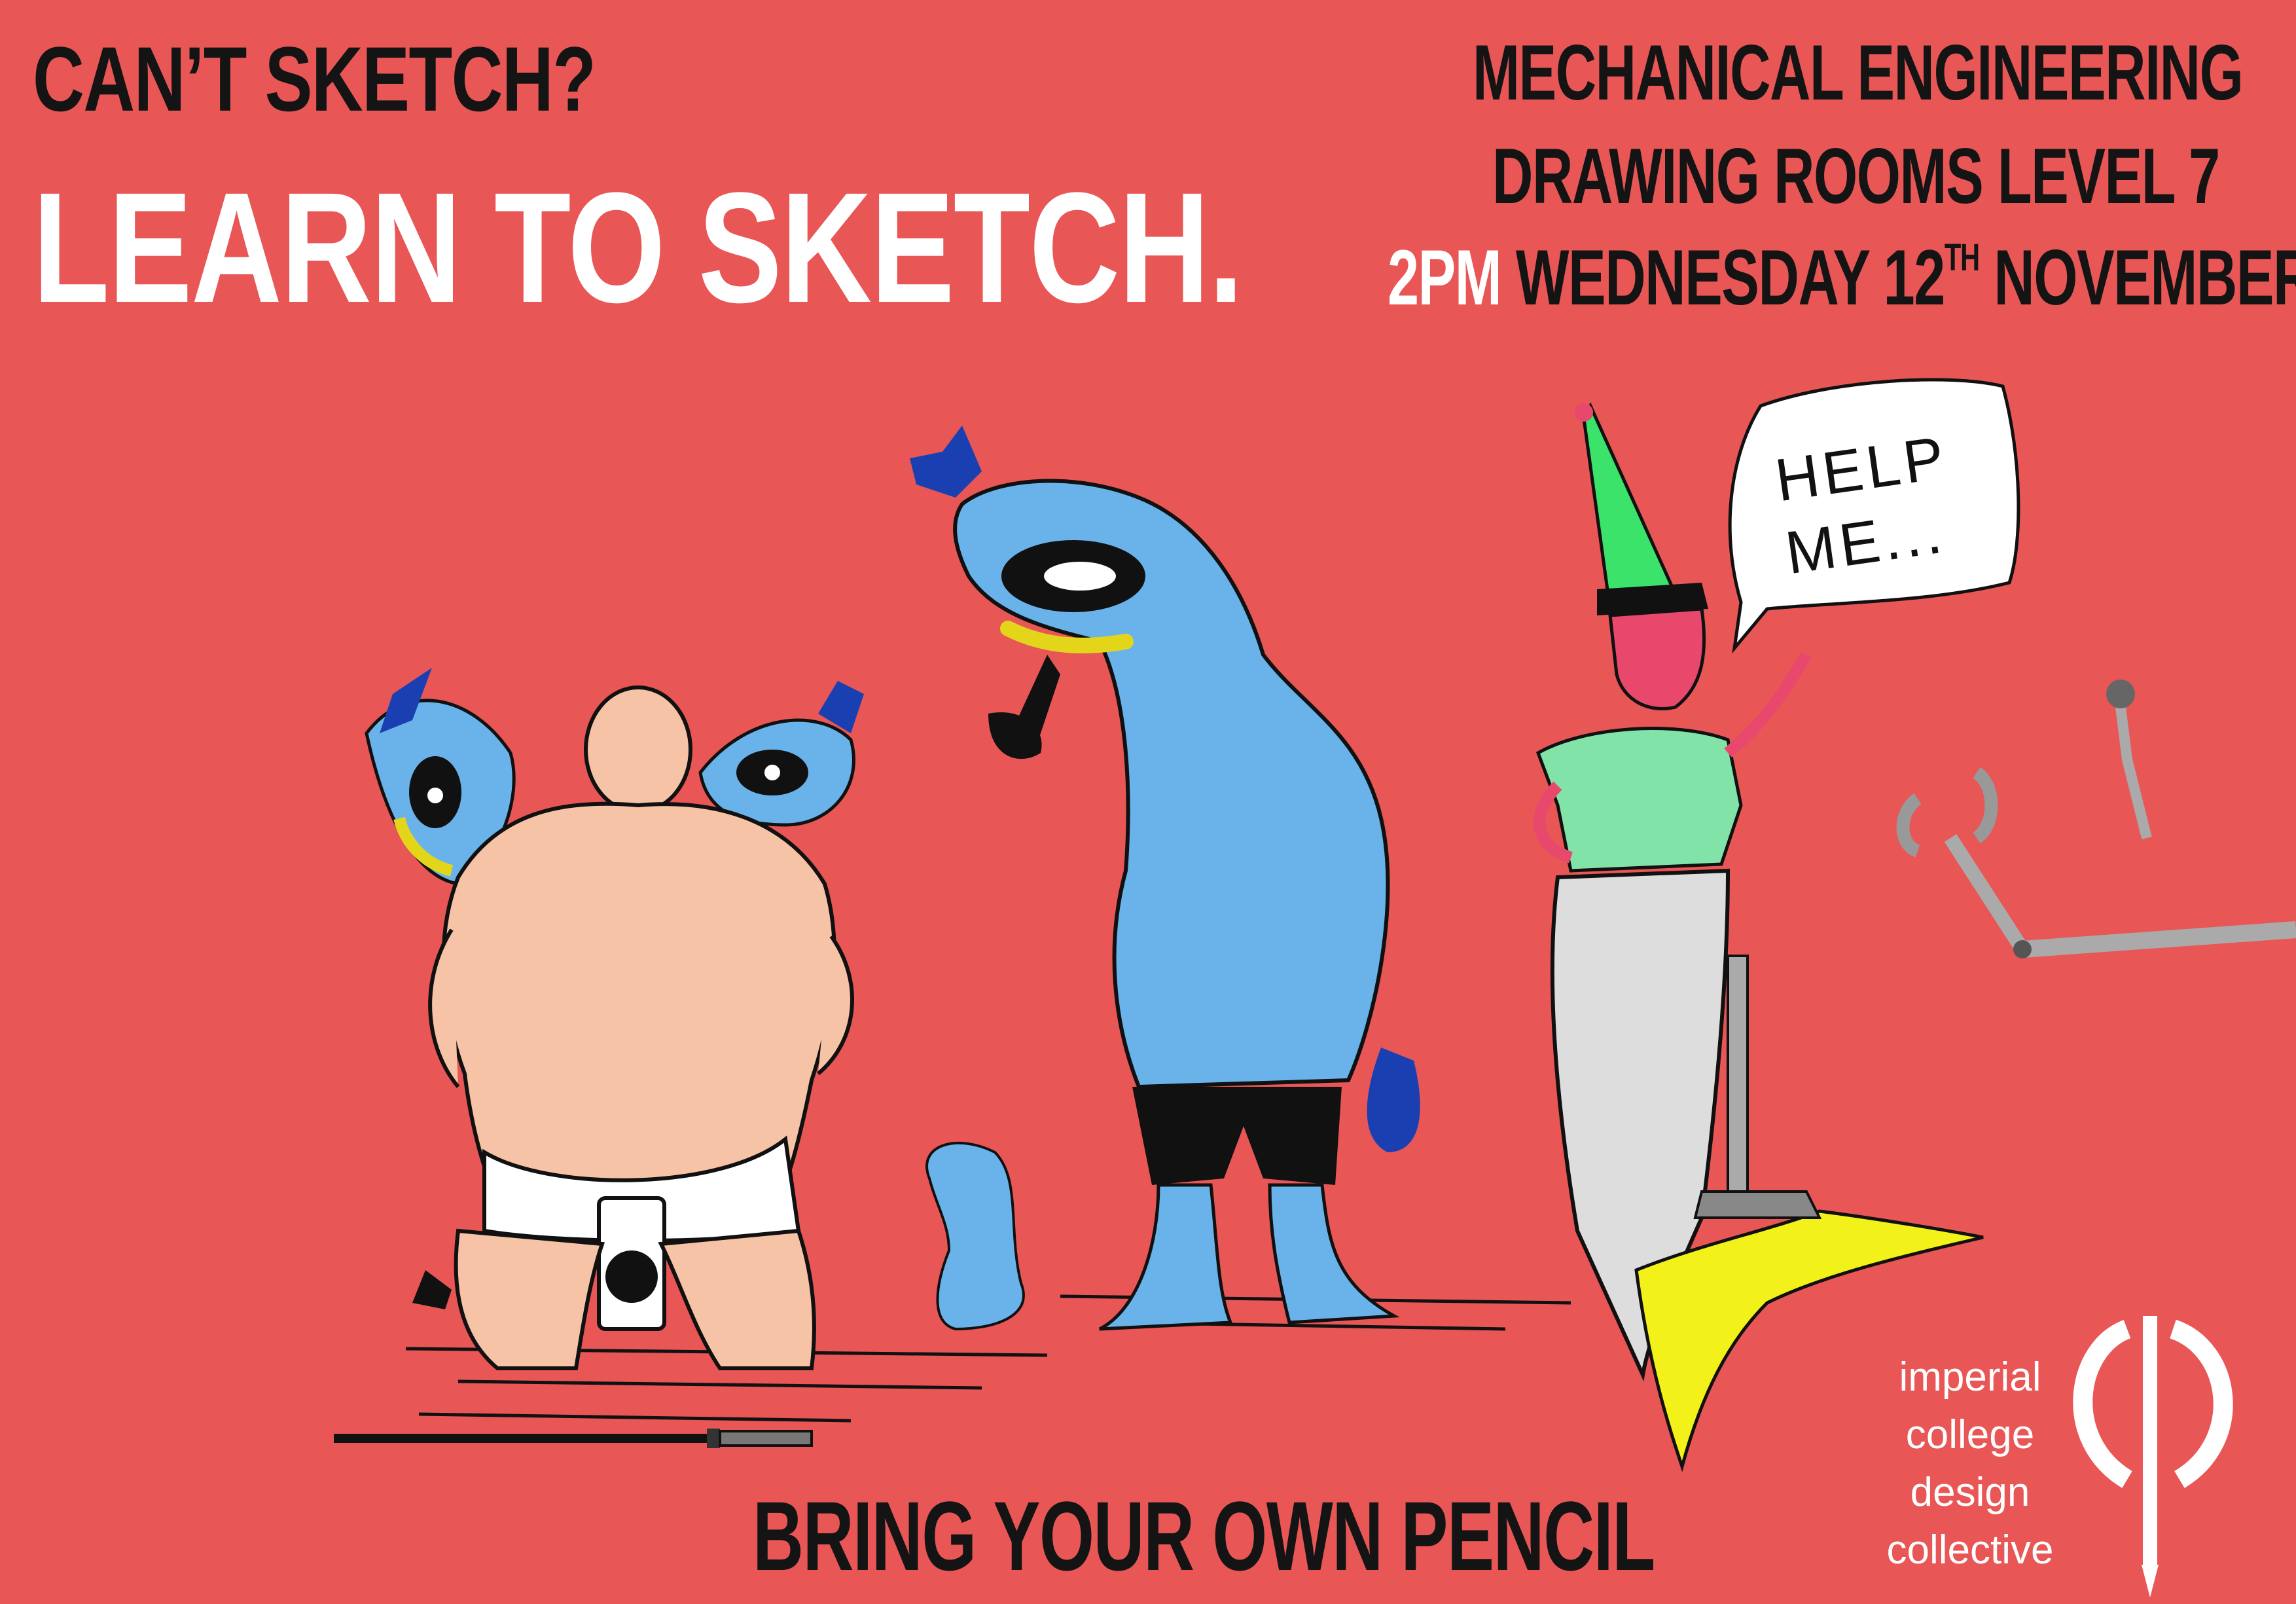 Image resolution: width=2296 pixels, height=1604 pixels. What do you see at coordinates (1970, 1492) in the screenshot?
I see `logo-line-design: design` at bounding box center [1970, 1492].